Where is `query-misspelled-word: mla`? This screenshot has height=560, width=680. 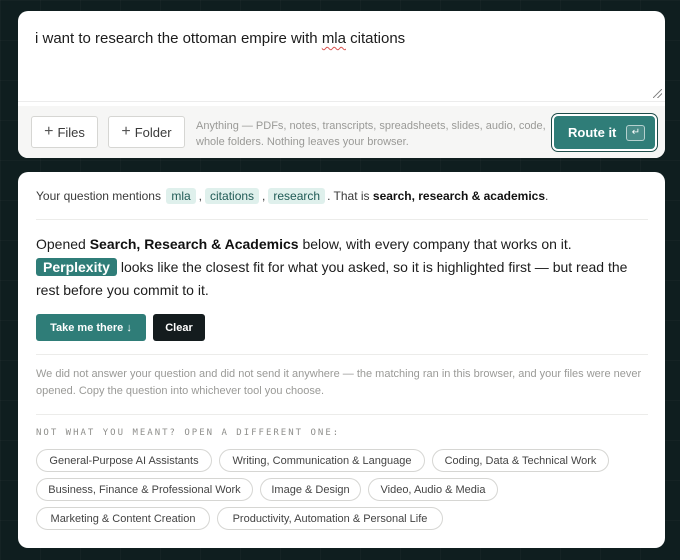 query-misspelled-word: mla is located at coordinates (333, 38).